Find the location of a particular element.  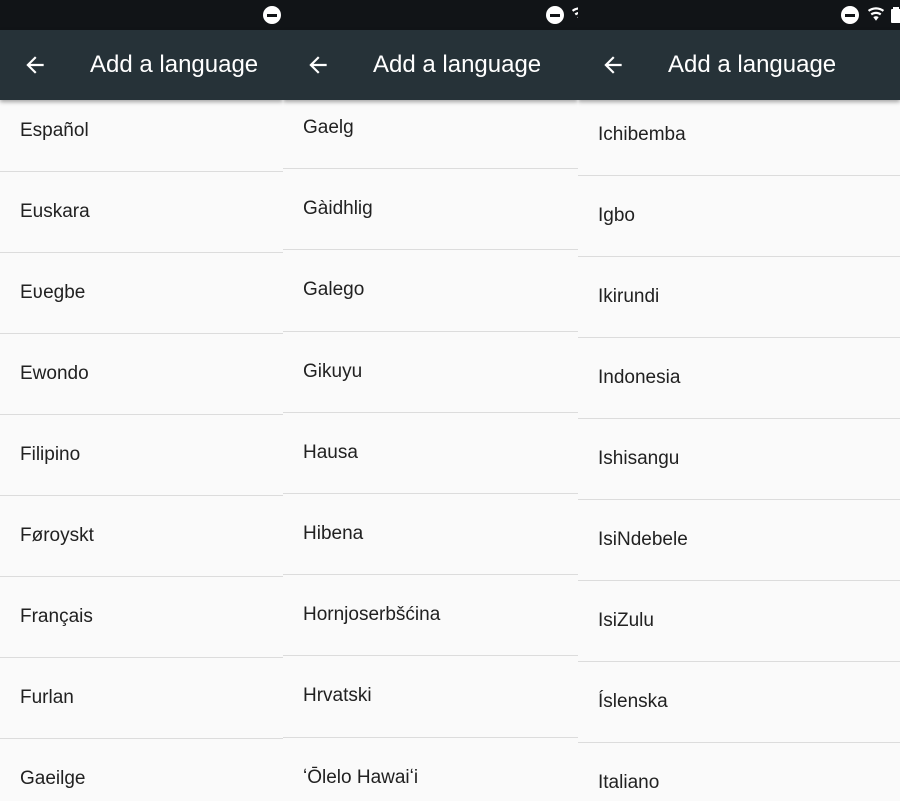

language-item: Gàidhlig is located at coordinates (430, 210).